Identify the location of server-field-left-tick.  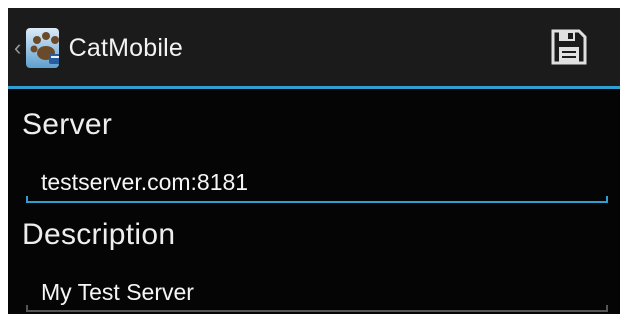
(27, 199).